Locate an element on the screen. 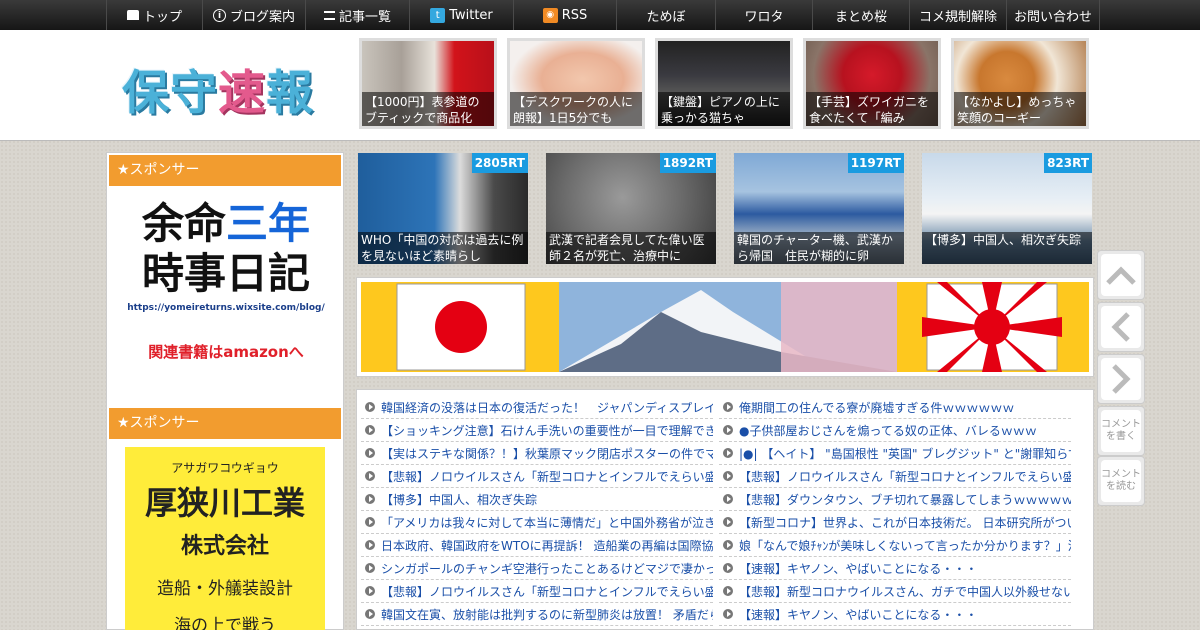 The height and width of the screenshot is (630, 1200). list-item-title: 【悲報】ダウンタウン、ブチ切れて暴露してしまうｗｗｗｗｗ is located at coordinates (905, 499).